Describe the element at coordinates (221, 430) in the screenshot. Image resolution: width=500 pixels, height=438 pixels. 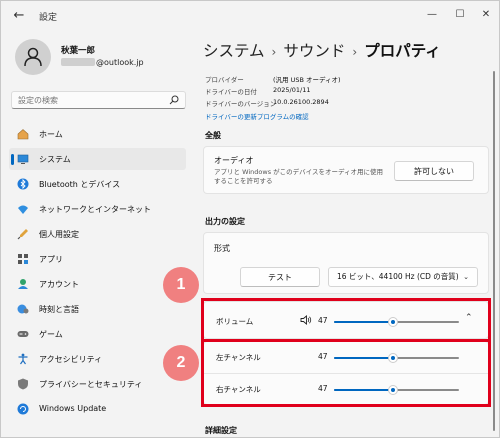
I see `advanced-heading: 詳細設定` at that location.